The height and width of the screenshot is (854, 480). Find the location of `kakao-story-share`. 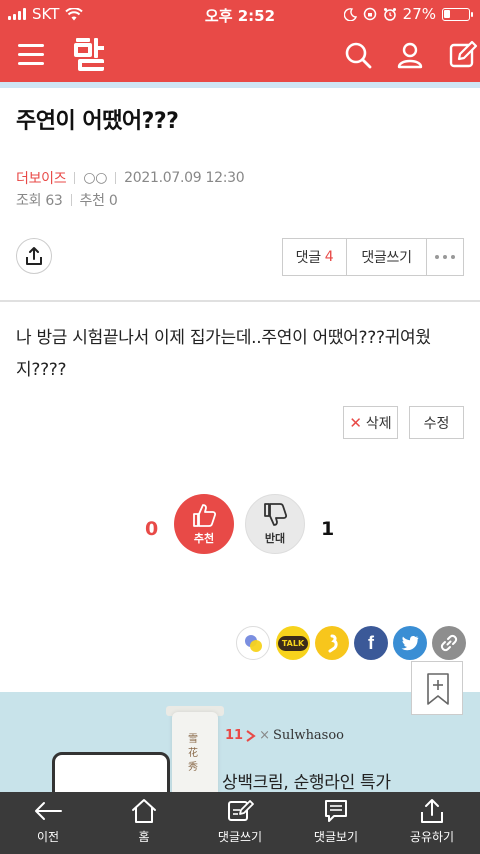

kakao-story-share is located at coordinates (253, 643).